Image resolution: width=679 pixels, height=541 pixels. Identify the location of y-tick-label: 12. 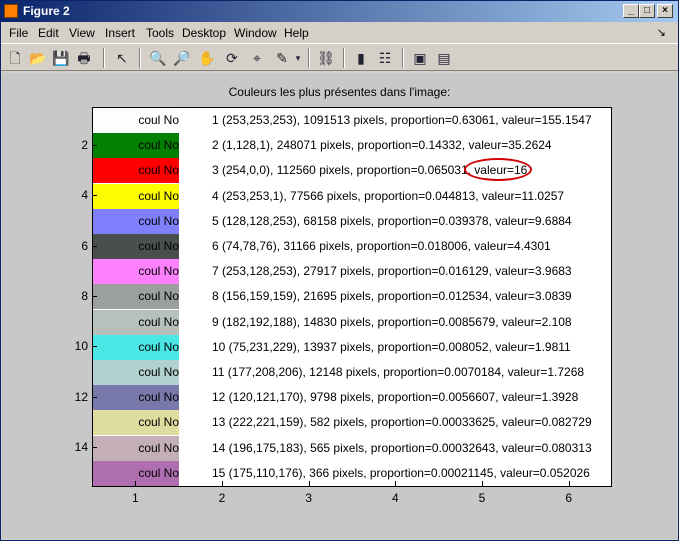
(81, 396).